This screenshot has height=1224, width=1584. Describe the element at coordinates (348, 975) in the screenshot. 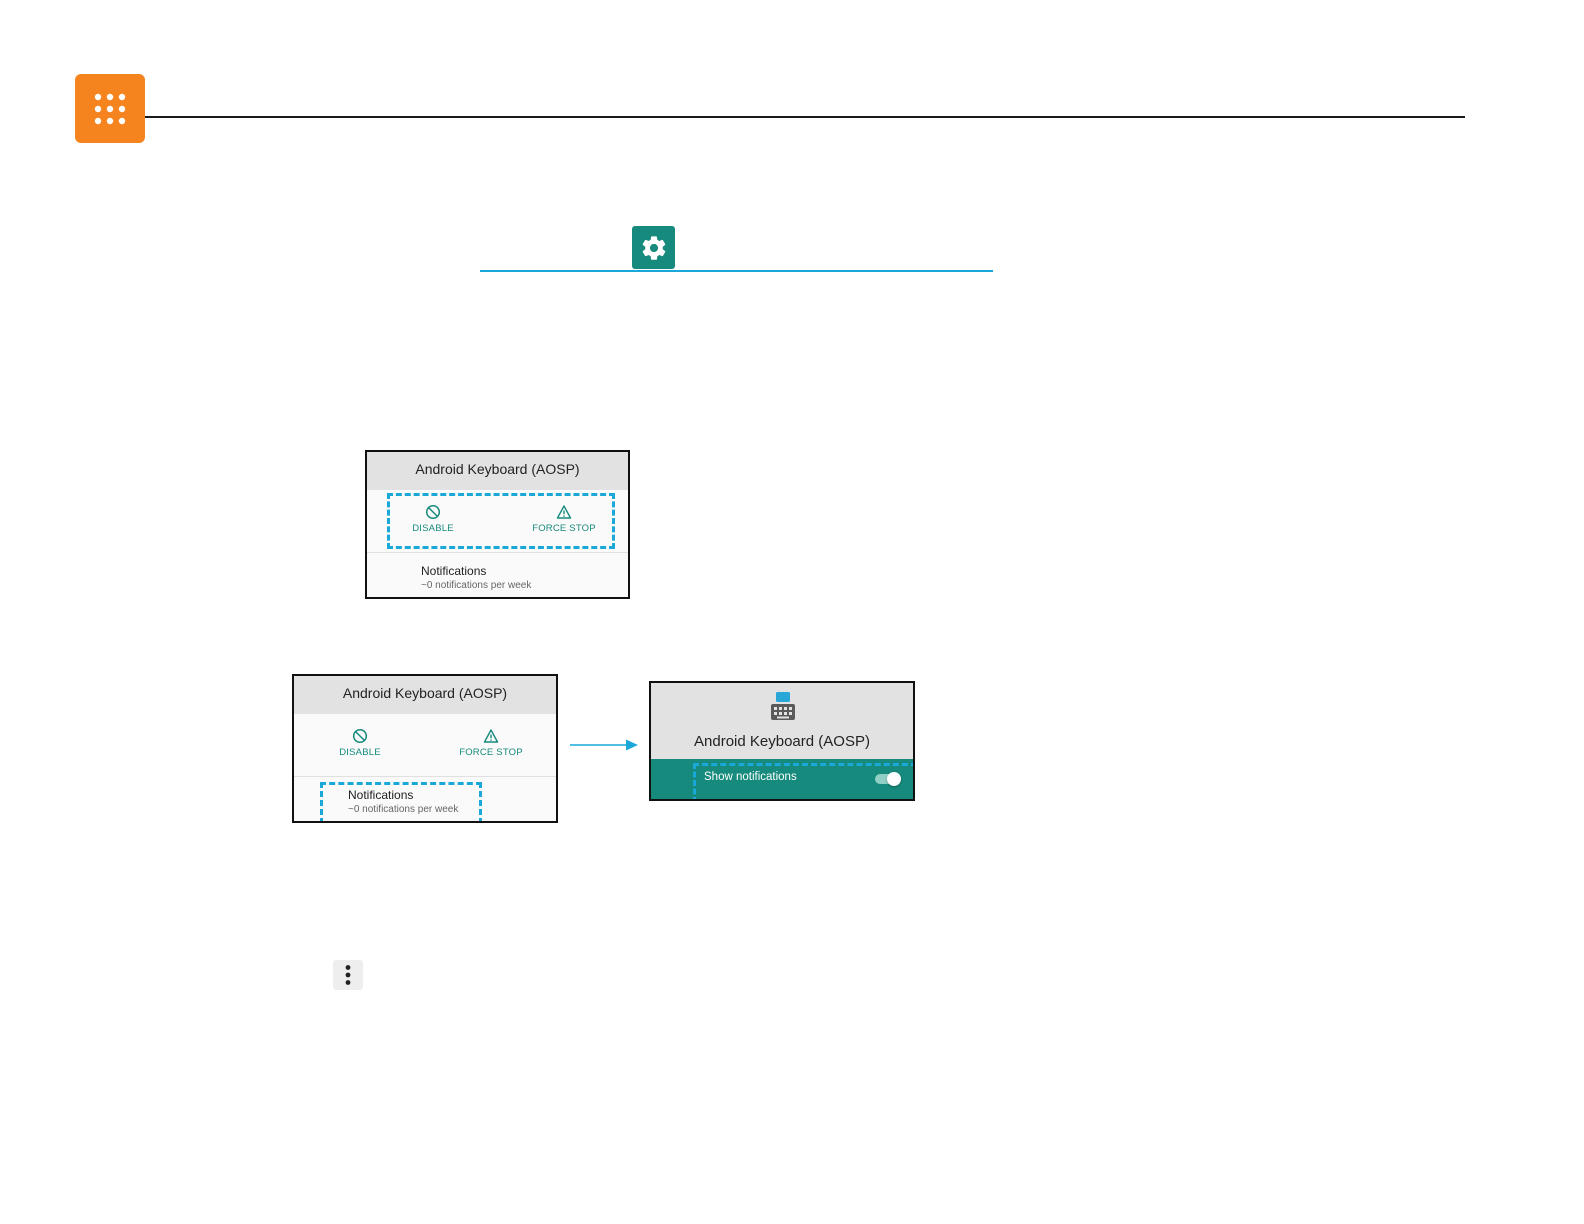

I see `more-vert-icon` at that location.